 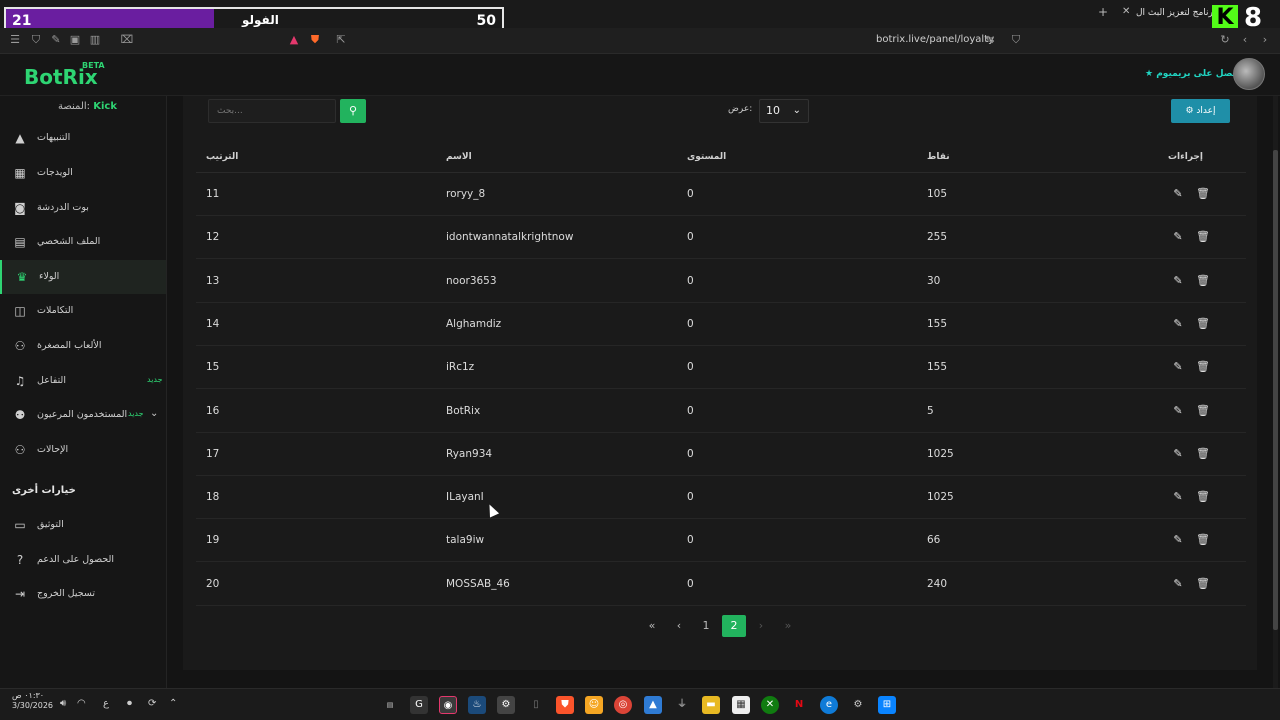 What do you see at coordinates (506, 705) in the screenshot?
I see `record-app-icon: ⚙` at bounding box center [506, 705].